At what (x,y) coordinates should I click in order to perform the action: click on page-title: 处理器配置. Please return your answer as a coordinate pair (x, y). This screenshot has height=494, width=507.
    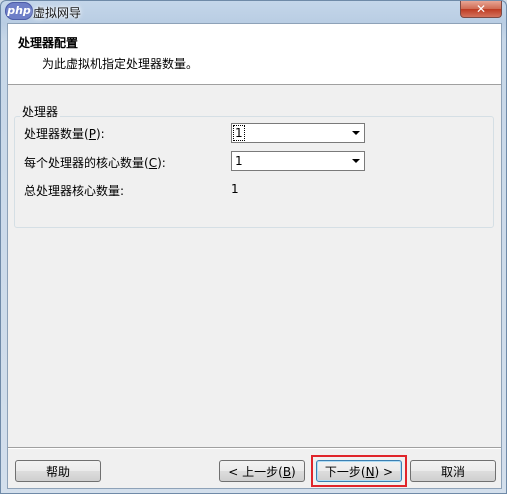
    Looking at the image, I should click on (48, 43).